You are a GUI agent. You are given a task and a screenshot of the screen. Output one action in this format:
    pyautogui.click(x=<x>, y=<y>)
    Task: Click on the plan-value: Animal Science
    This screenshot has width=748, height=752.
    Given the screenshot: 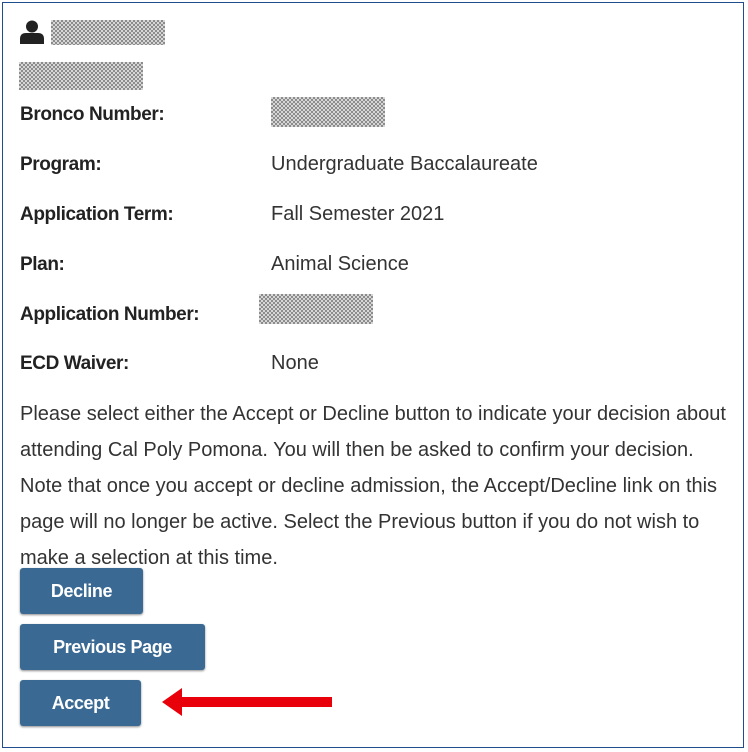 What is the action you would take?
    pyautogui.click(x=340, y=264)
    